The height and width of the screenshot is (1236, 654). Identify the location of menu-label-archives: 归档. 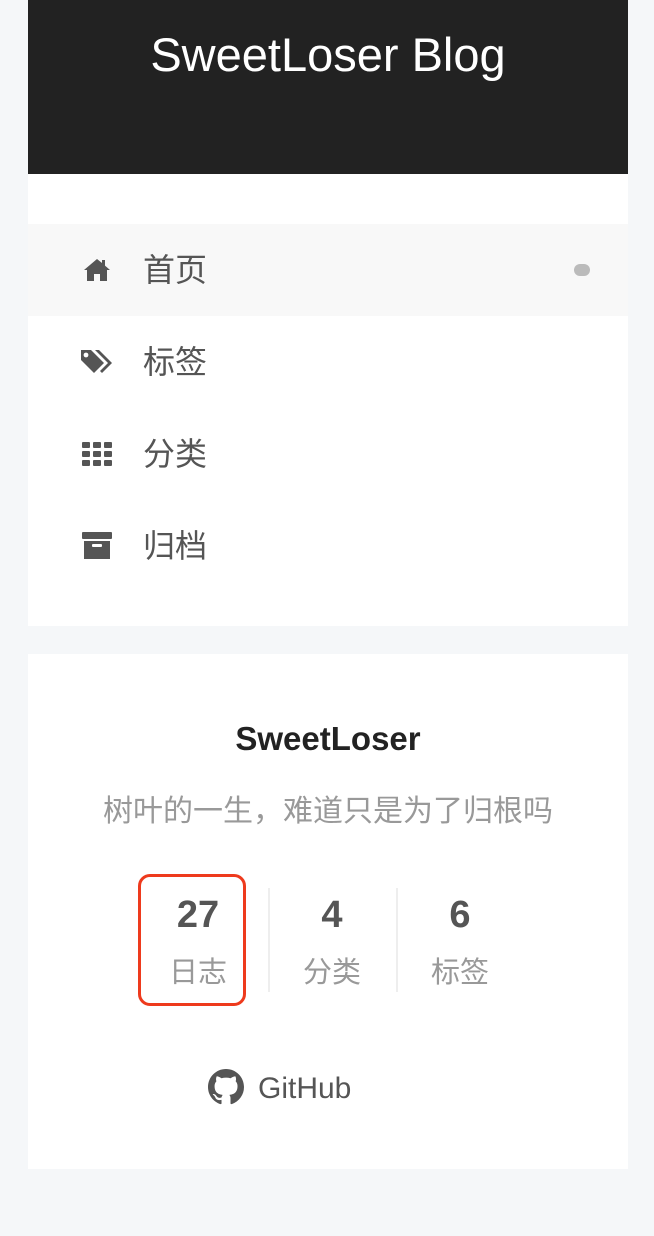
(175, 546).